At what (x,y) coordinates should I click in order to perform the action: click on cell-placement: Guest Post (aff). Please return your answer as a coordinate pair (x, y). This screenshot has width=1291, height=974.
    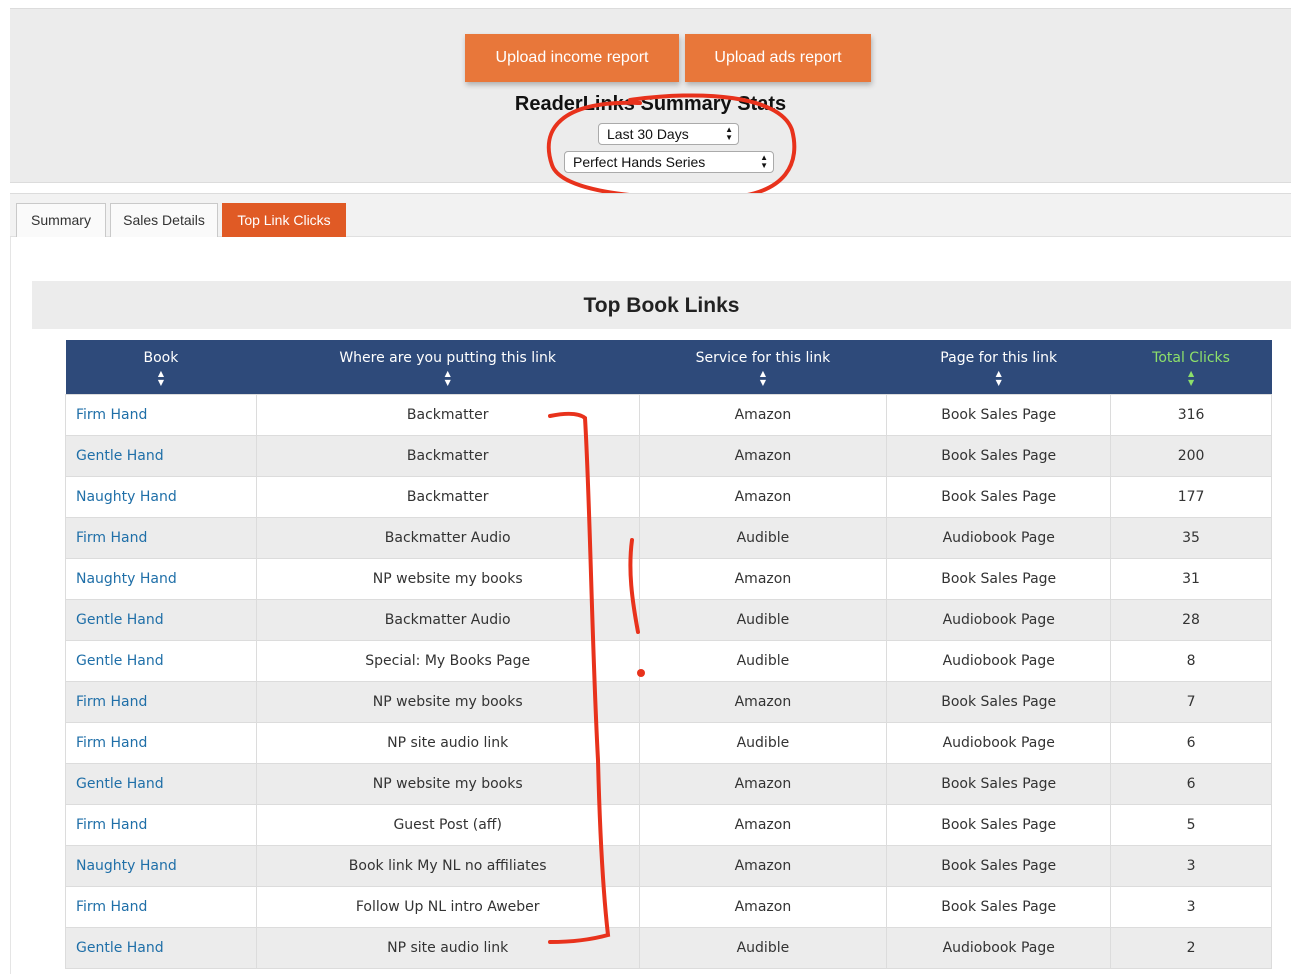
    Looking at the image, I should click on (447, 824).